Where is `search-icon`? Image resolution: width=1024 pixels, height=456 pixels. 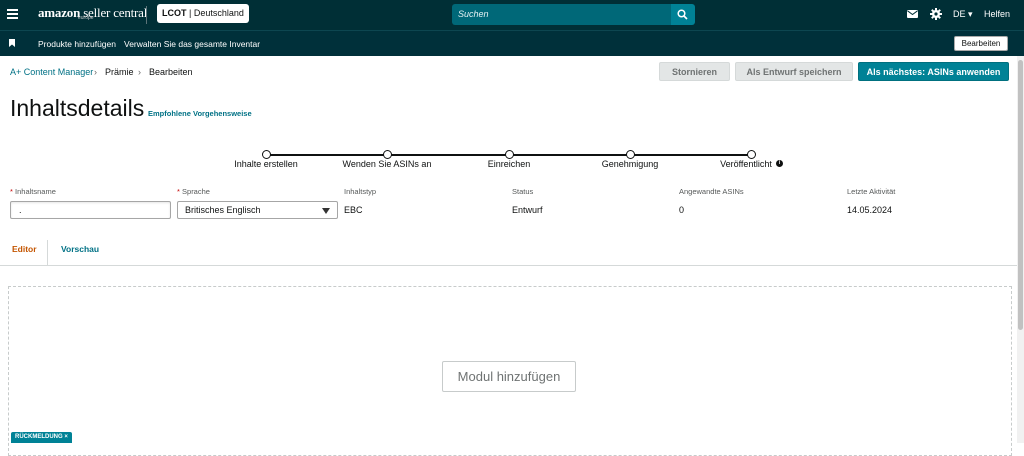
search-icon is located at coordinates (682, 14).